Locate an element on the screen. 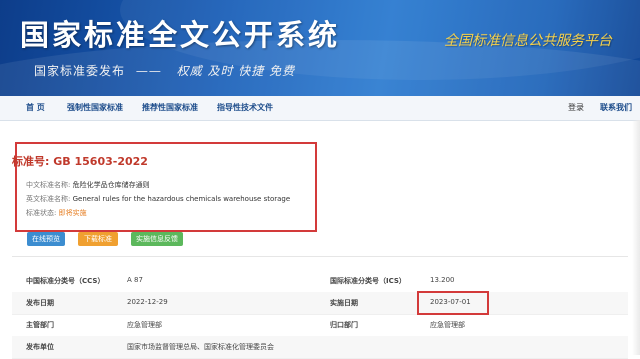 The height and width of the screenshot is (359, 640). en-name-label: 英文标准名称: is located at coordinates (48, 199).